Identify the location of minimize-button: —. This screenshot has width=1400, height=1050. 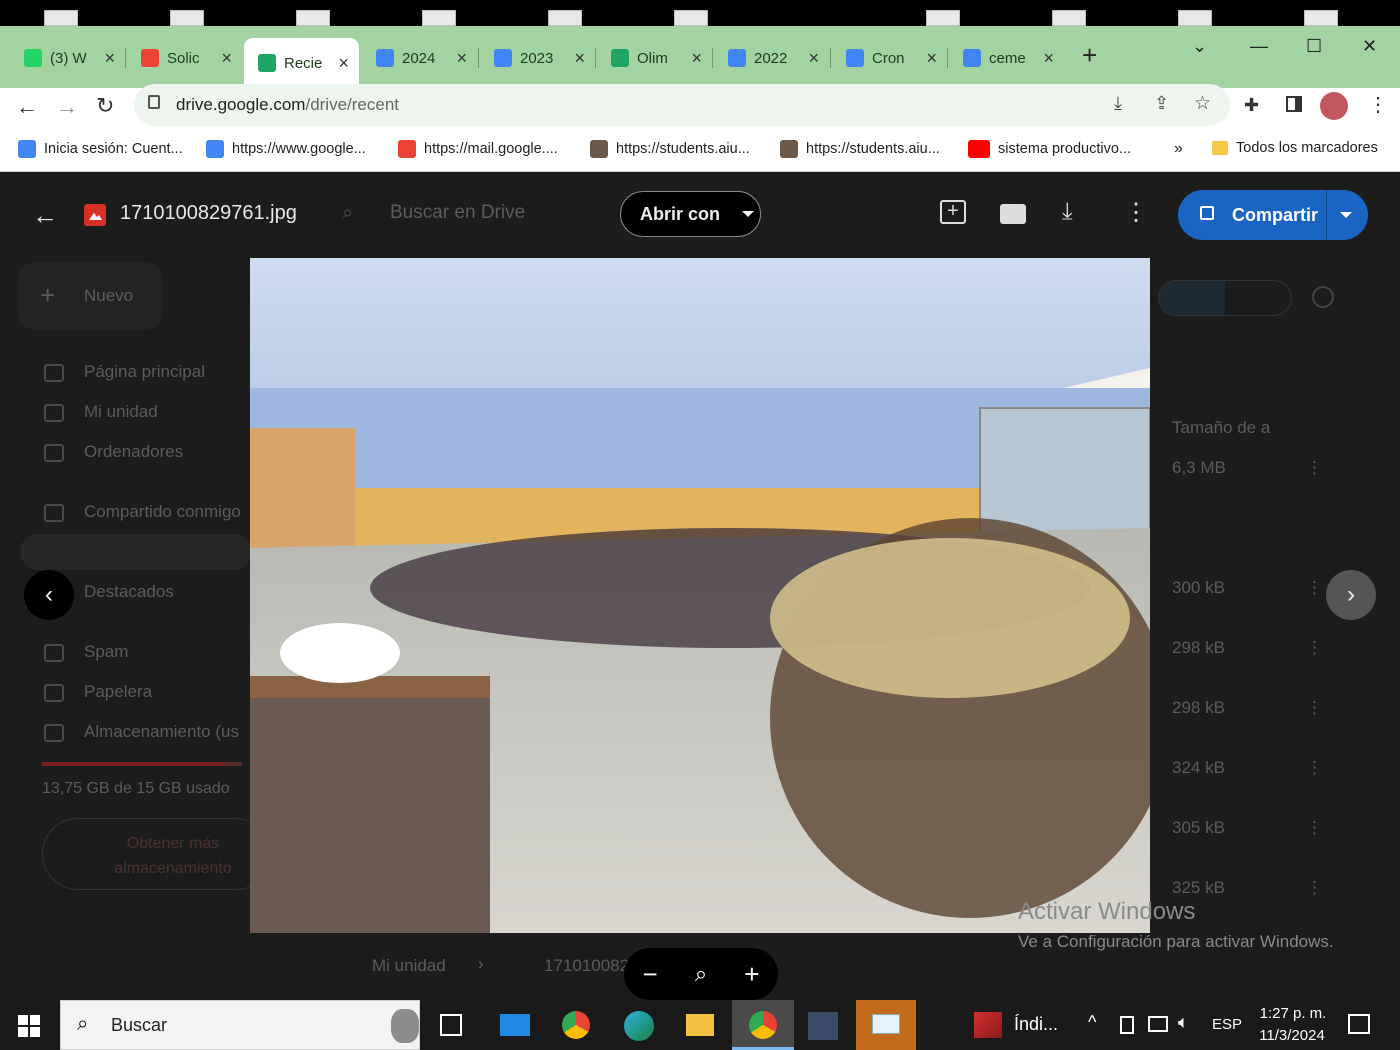
(1259, 46).